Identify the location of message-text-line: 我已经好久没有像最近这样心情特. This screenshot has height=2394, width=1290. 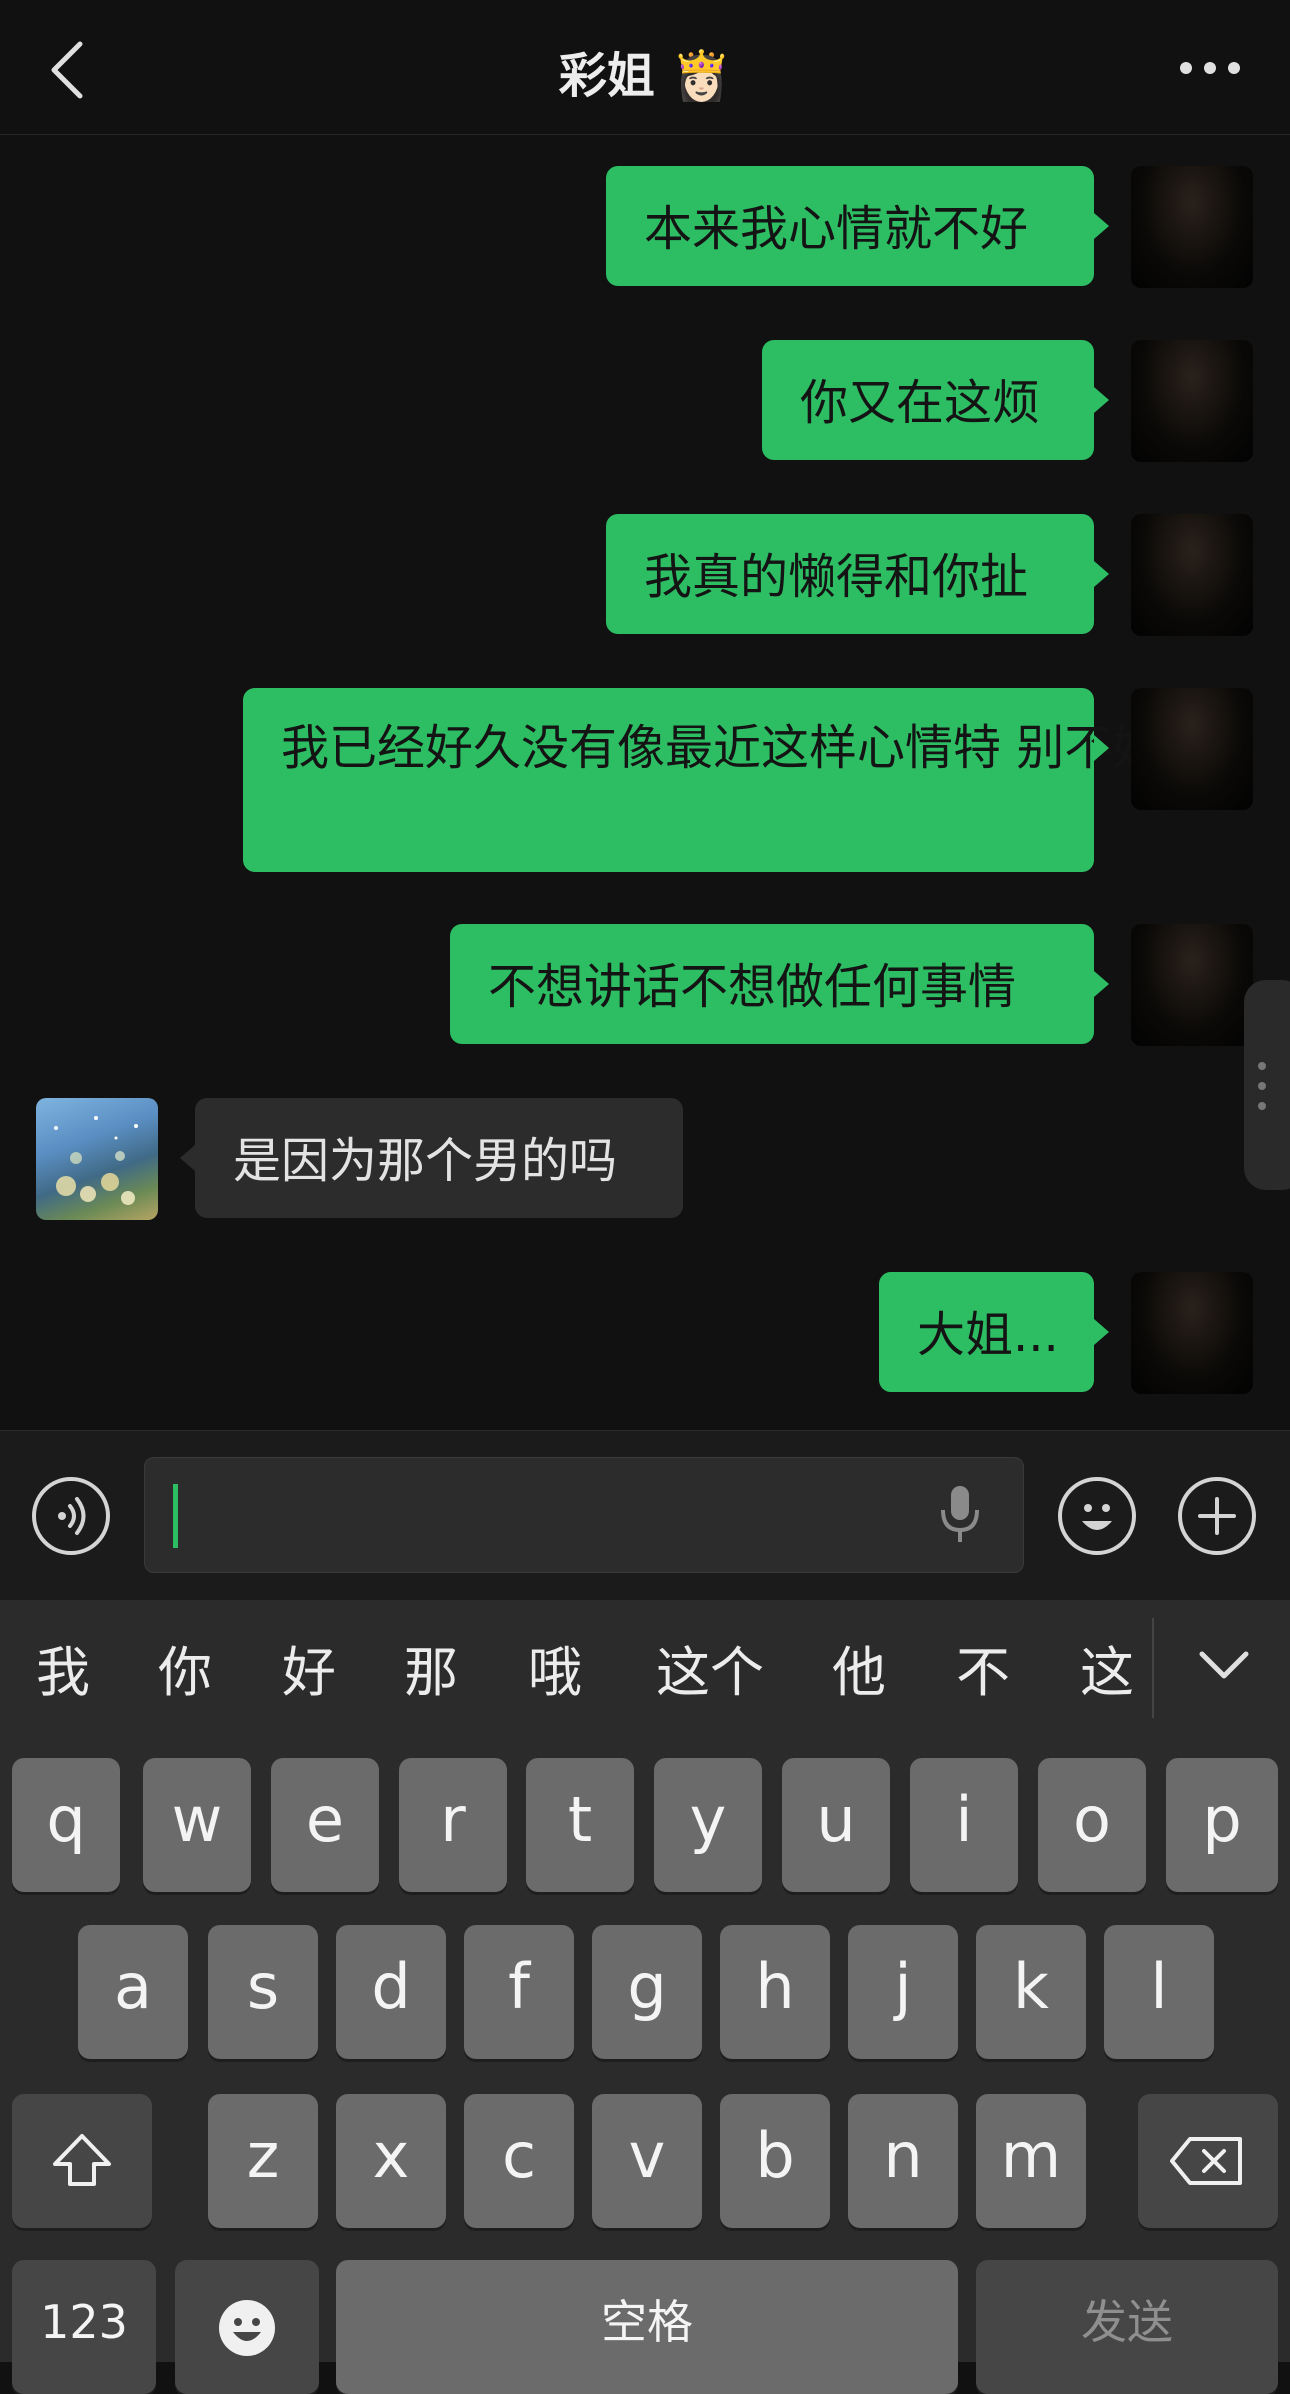
(641, 748).